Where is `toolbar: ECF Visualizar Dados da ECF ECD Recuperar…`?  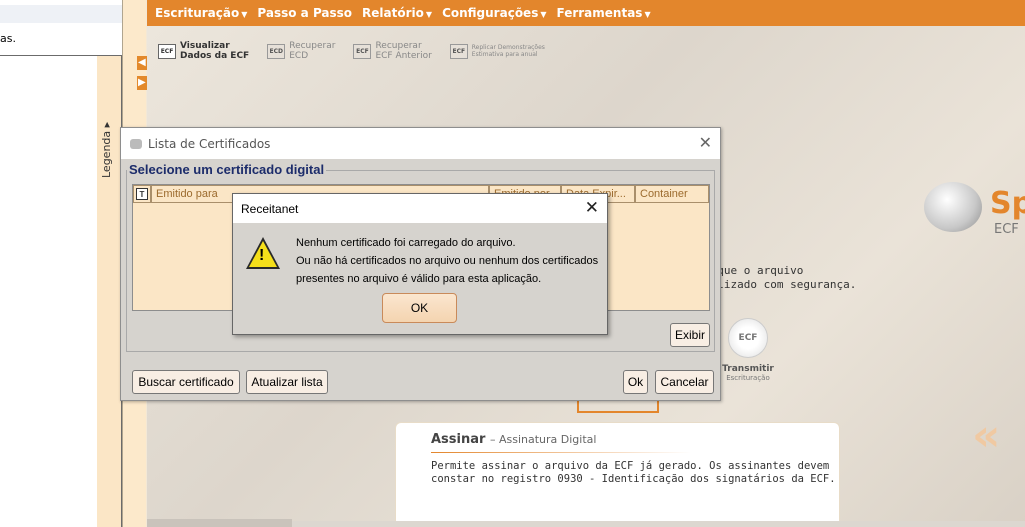 toolbar: ECF Visualizar Dados da ECF ECD Recuperar… is located at coordinates (360, 51).